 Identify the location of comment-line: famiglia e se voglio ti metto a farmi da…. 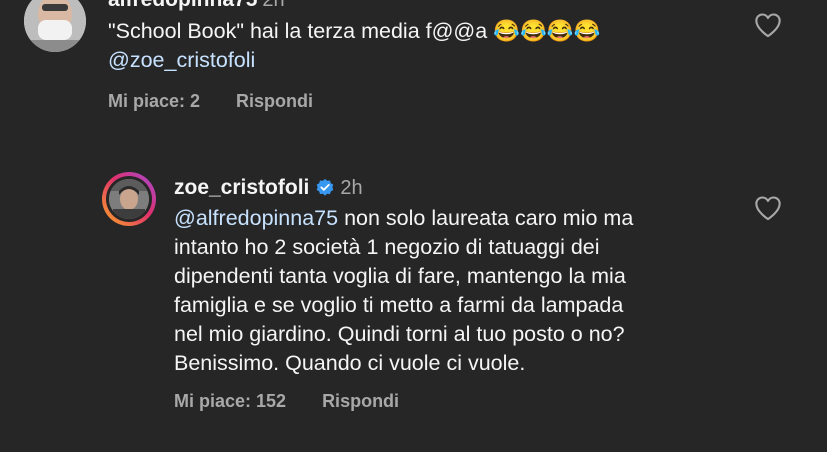
(399, 305).